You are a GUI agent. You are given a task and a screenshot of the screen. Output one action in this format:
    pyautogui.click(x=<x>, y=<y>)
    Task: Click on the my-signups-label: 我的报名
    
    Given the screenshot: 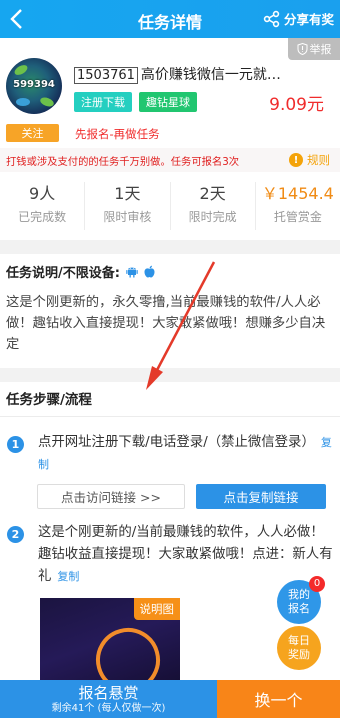 What is the action you would take?
    pyautogui.click(x=299, y=601)
    